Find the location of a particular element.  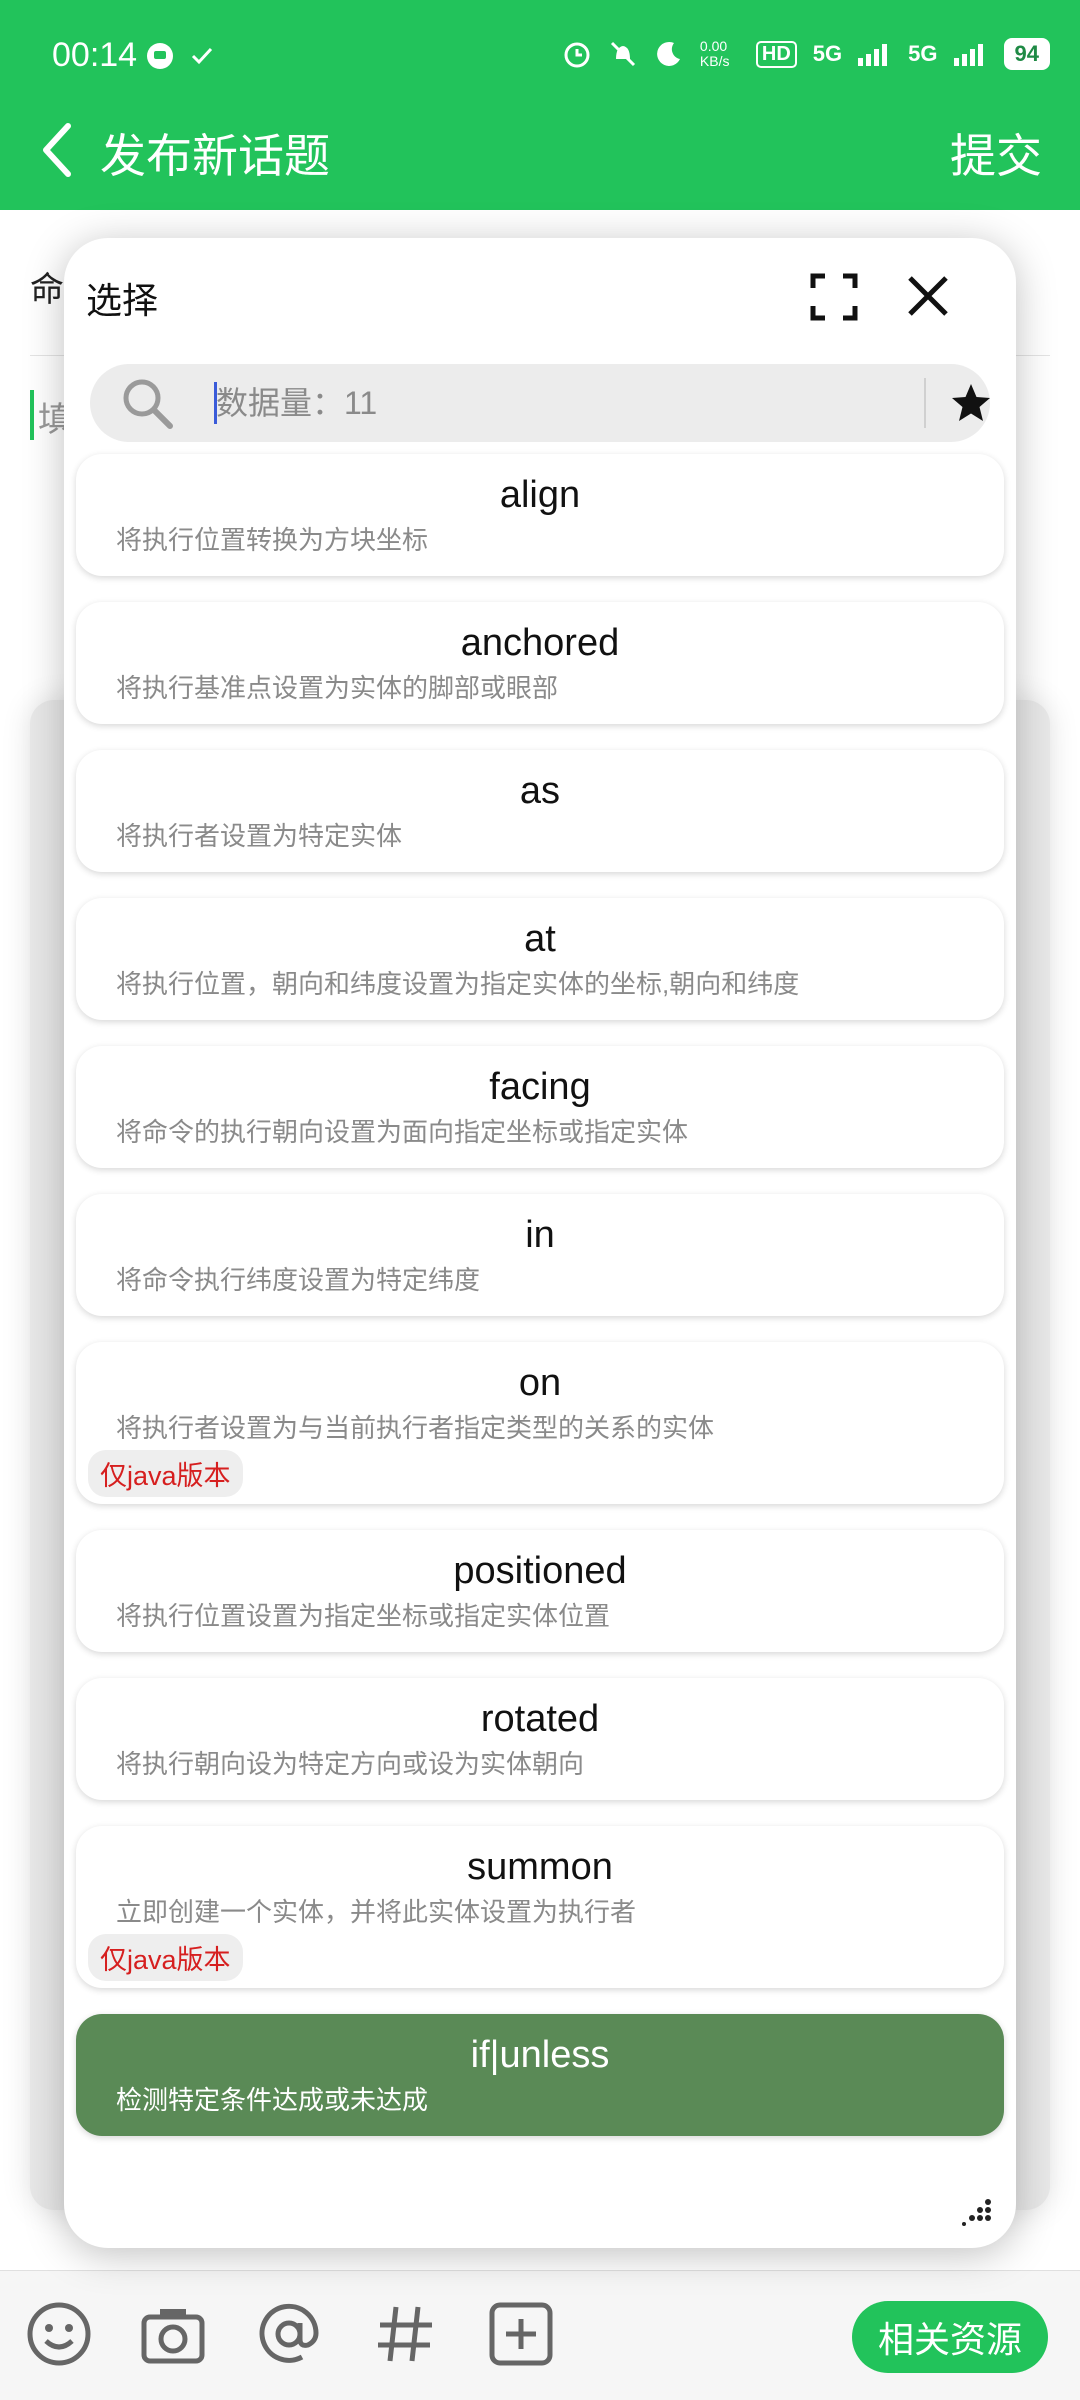

net-speed: 0.00 KB/s is located at coordinates (714, 53).